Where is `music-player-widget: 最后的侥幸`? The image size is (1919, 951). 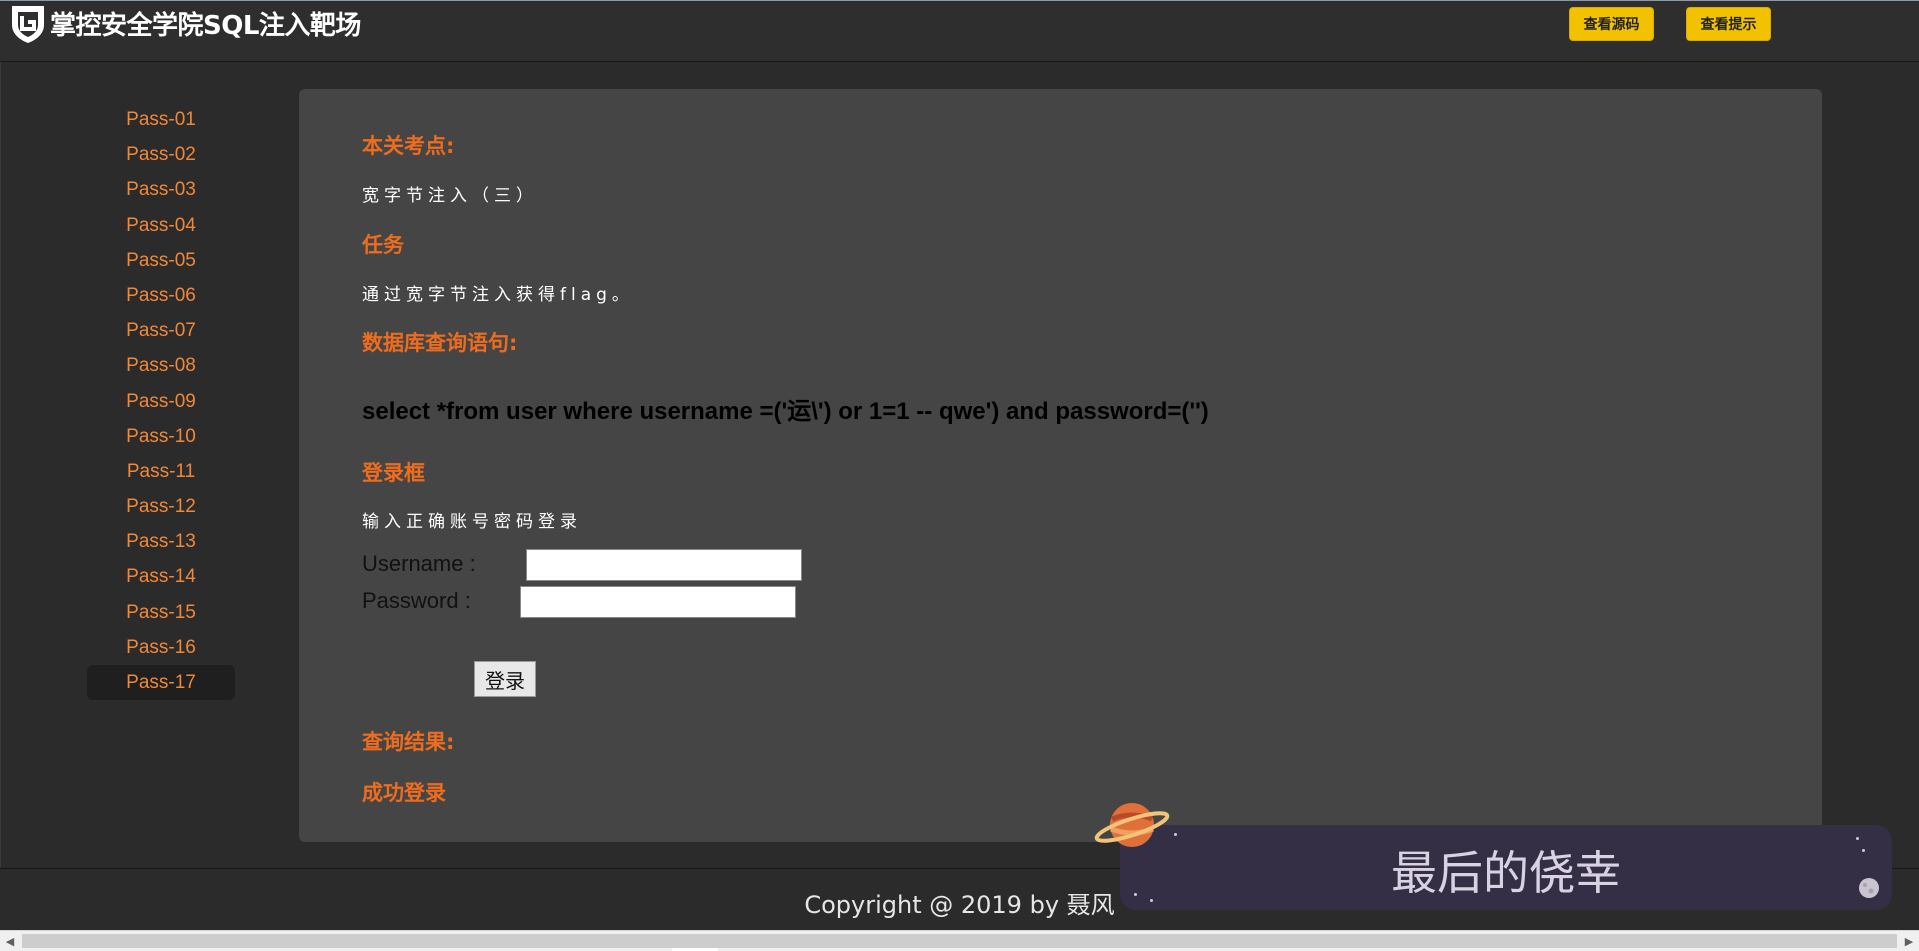
music-player-widget: 最后的侥幸 is located at coordinates (1506, 867).